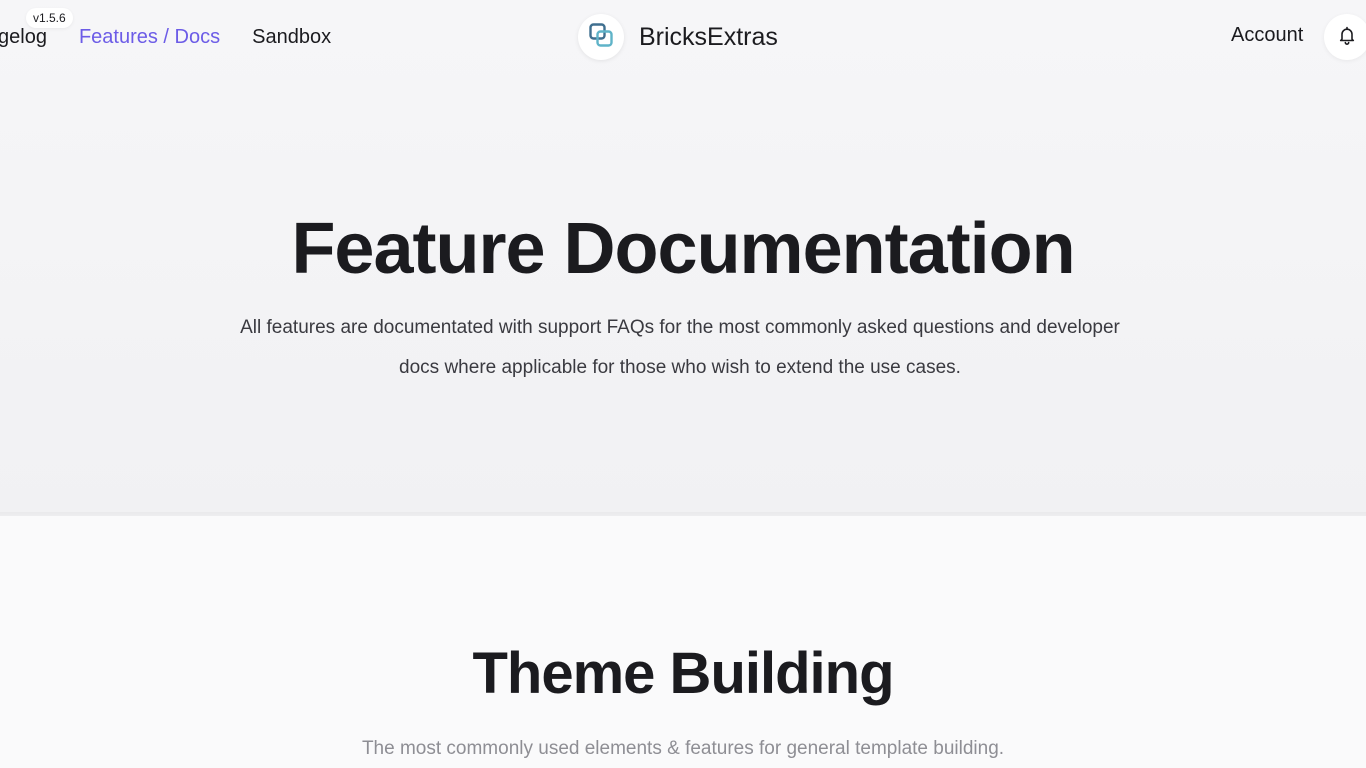 Image resolution: width=1366 pixels, height=768 pixels. I want to click on bell-icon, so click(1347, 37).